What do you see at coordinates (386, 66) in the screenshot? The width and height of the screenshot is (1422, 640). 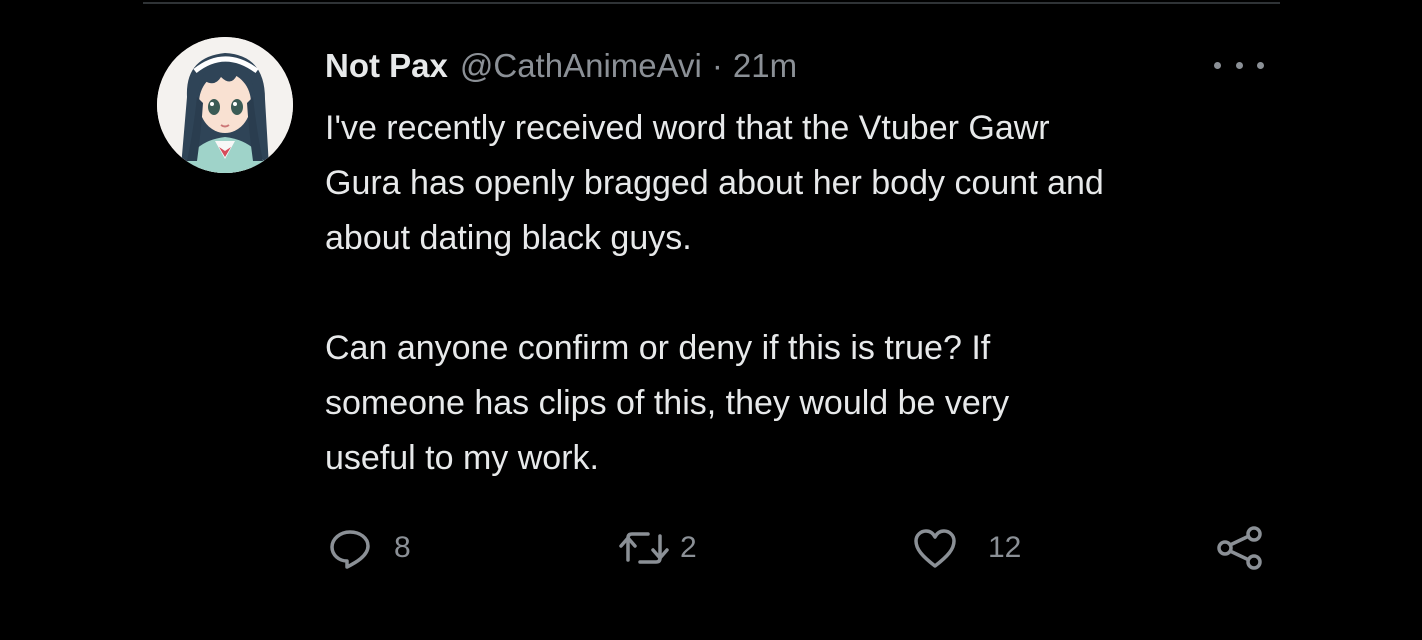 I see `display-name: Not Pax` at bounding box center [386, 66].